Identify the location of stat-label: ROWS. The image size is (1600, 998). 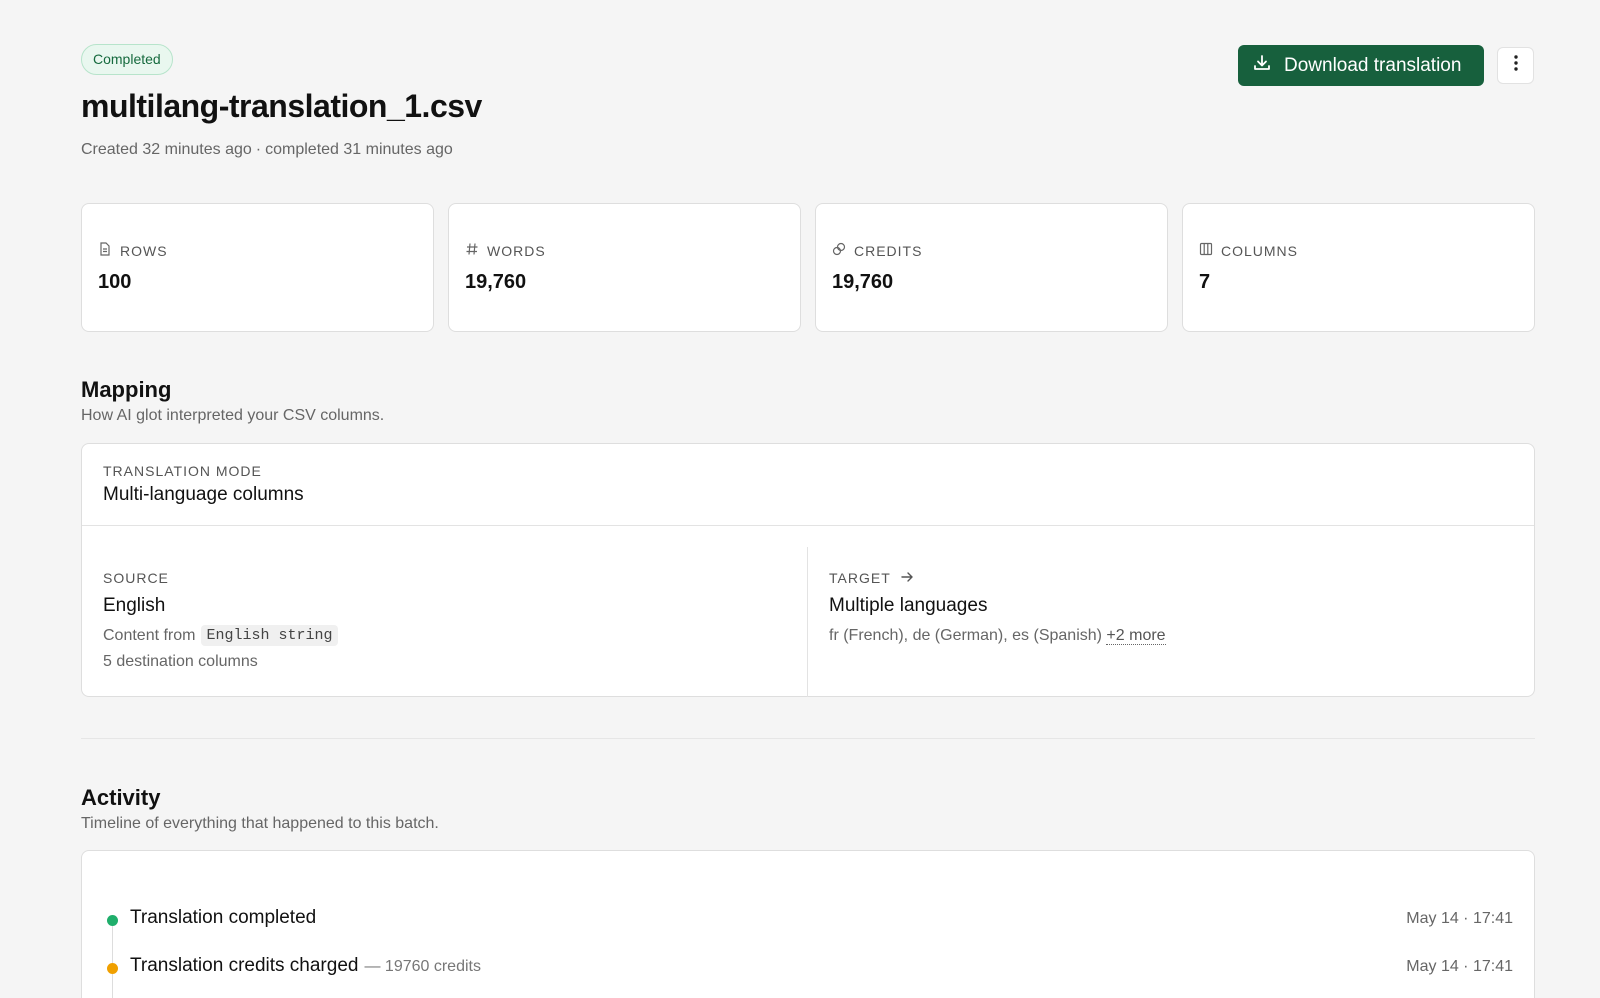
(144, 250).